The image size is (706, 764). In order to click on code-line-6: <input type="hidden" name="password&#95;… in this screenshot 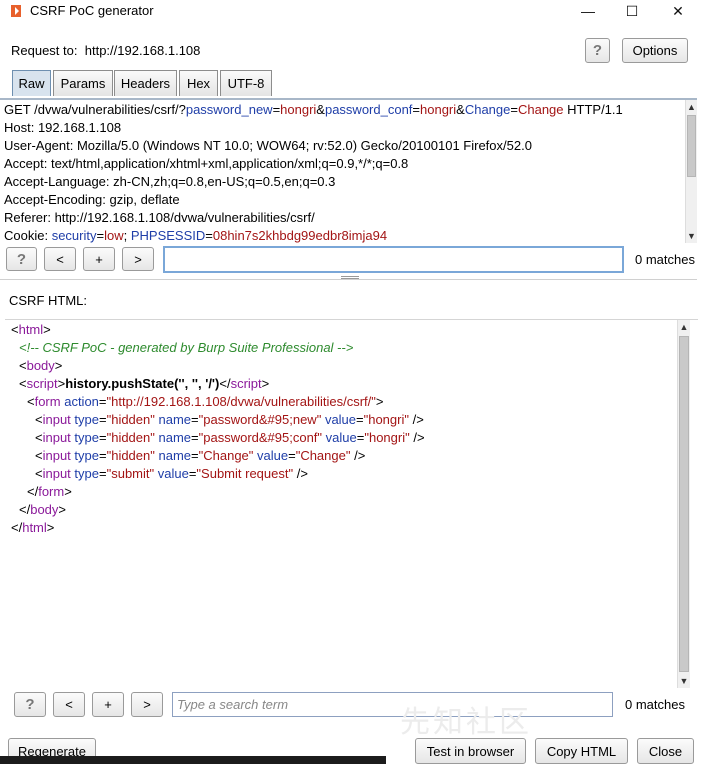, I will do `click(229, 419)`.